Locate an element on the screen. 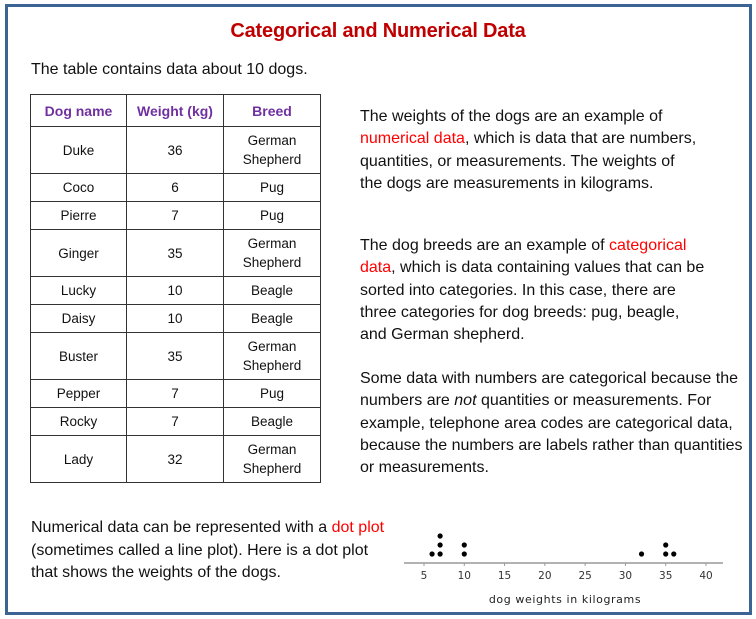 The height and width of the screenshot is (619, 756). cell-dog-name: Rocky is located at coordinates (78, 421).